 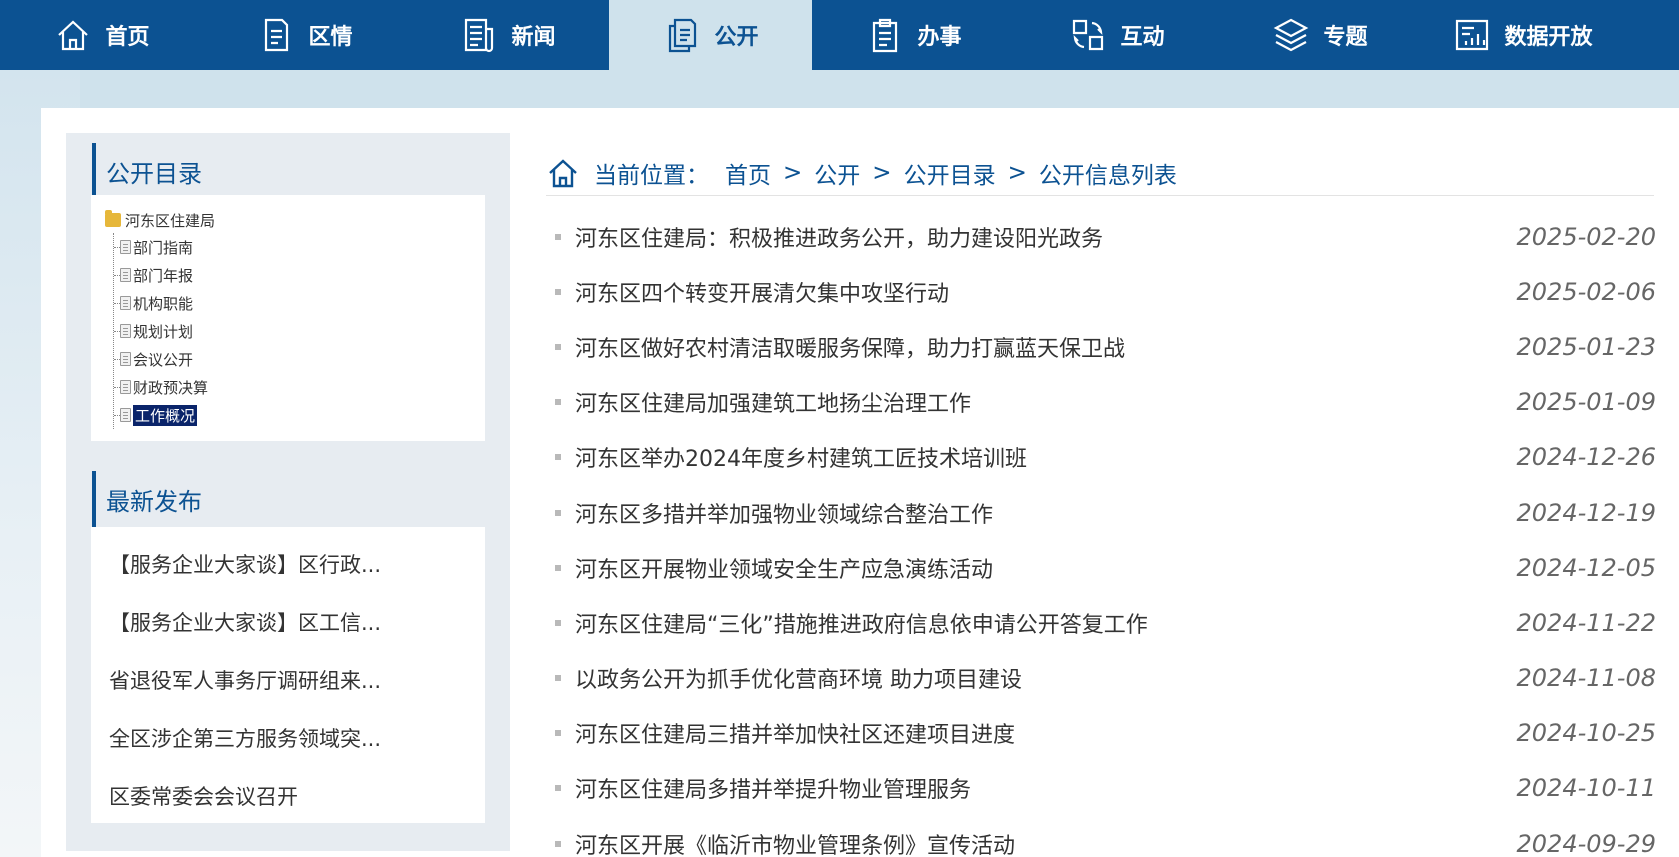 I want to click on breadcrumb-catalog: 公开目录, so click(x=950, y=173).